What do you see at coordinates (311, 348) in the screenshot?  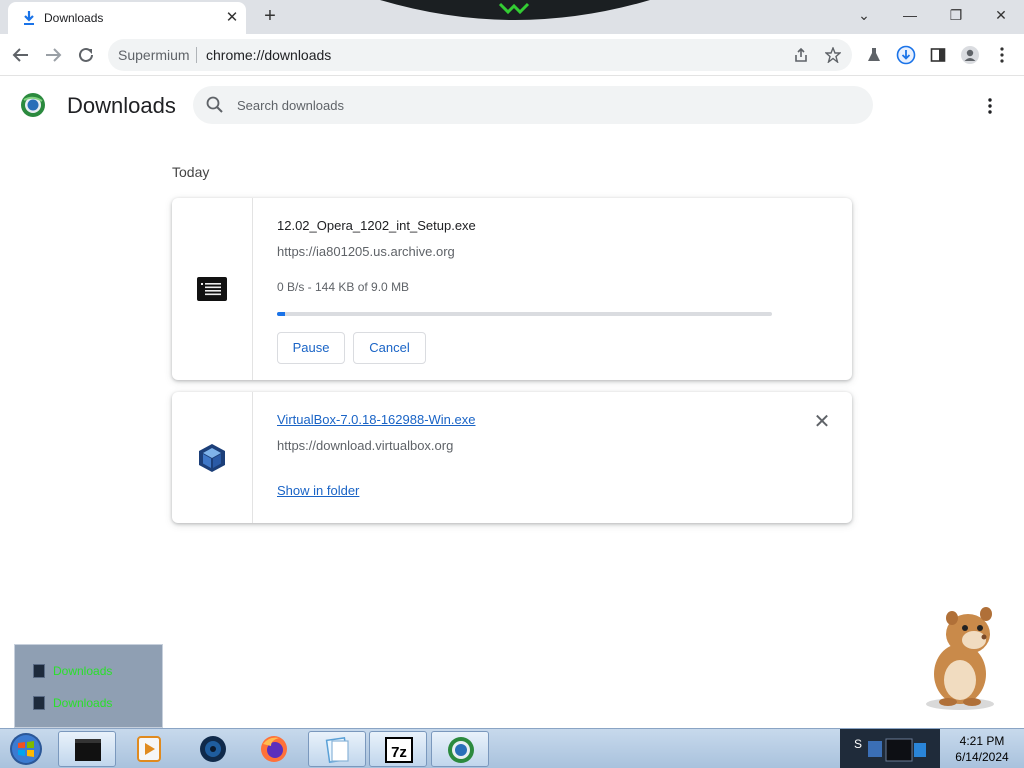 I see `pause-button: Pause` at bounding box center [311, 348].